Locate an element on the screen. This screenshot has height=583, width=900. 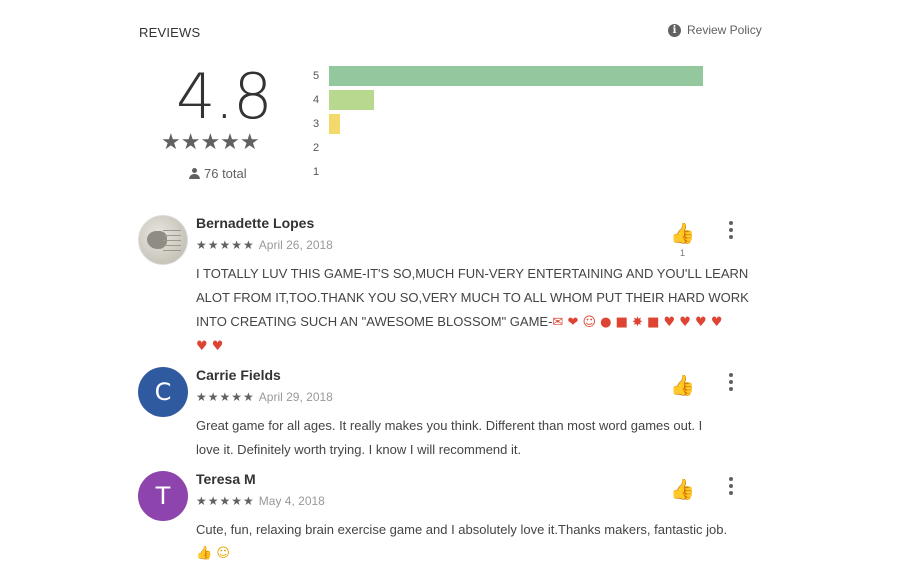
review-policy-link: i Review Policy is located at coordinates (715, 30).